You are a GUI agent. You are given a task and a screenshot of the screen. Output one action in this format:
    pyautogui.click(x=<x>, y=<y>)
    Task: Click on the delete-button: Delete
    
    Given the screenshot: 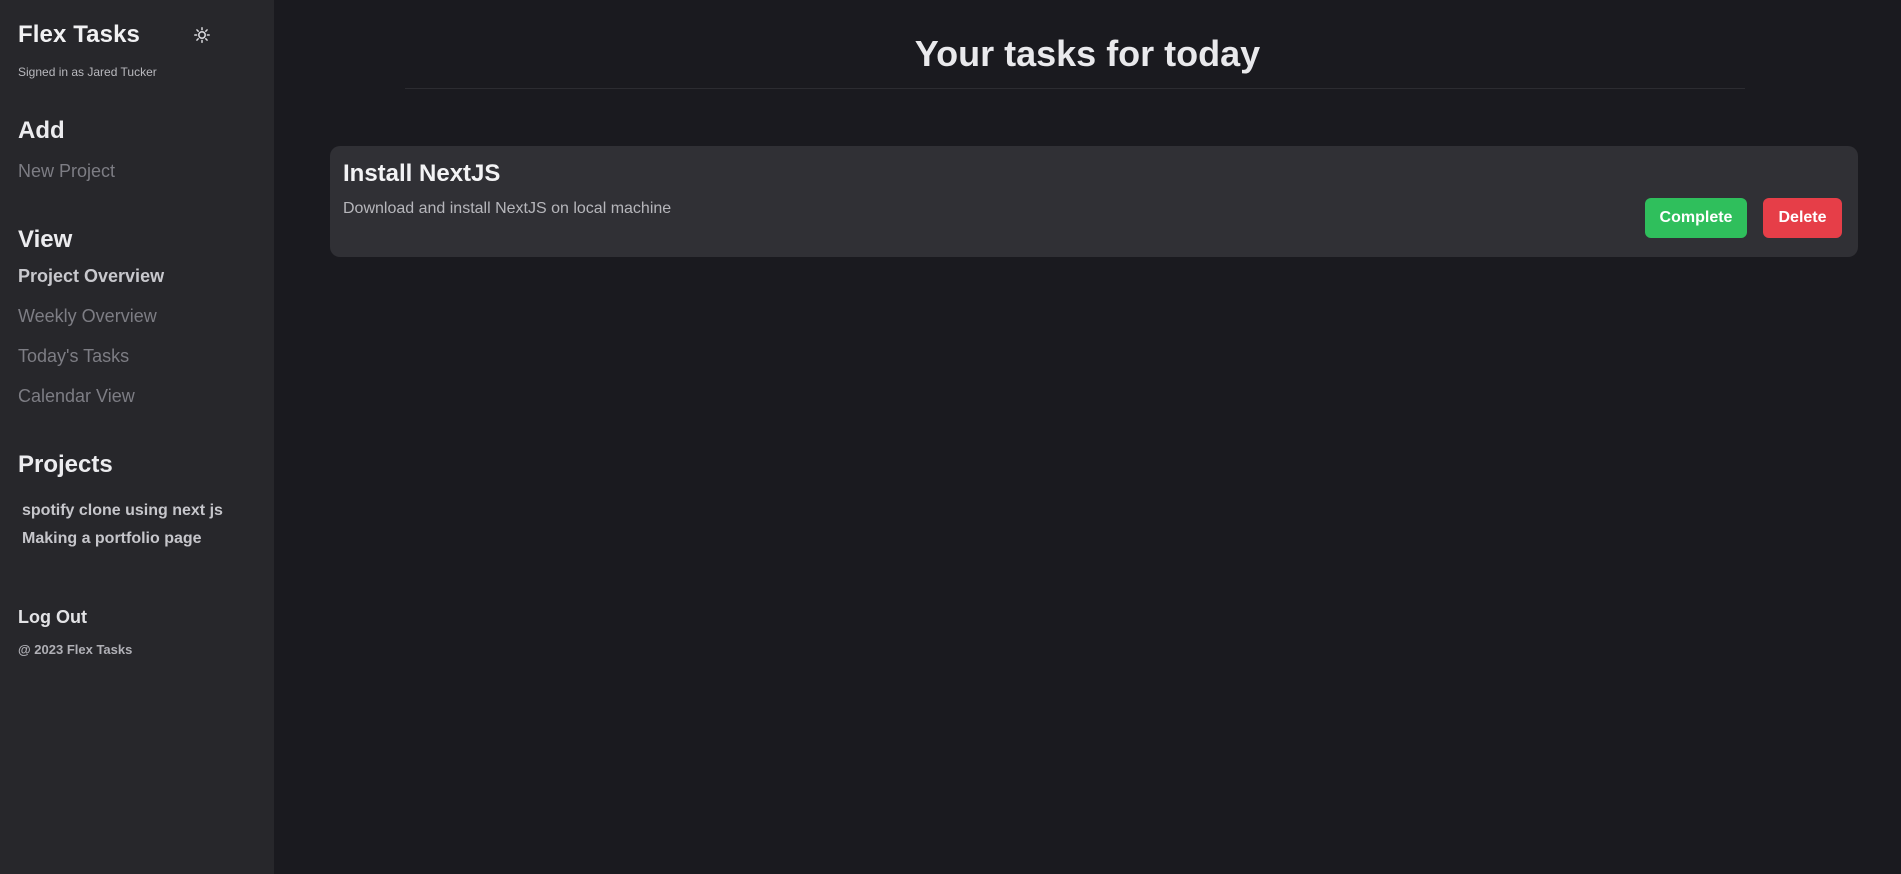 What is the action you would take?
    pyautogui.click(x=1802, y=218)
    